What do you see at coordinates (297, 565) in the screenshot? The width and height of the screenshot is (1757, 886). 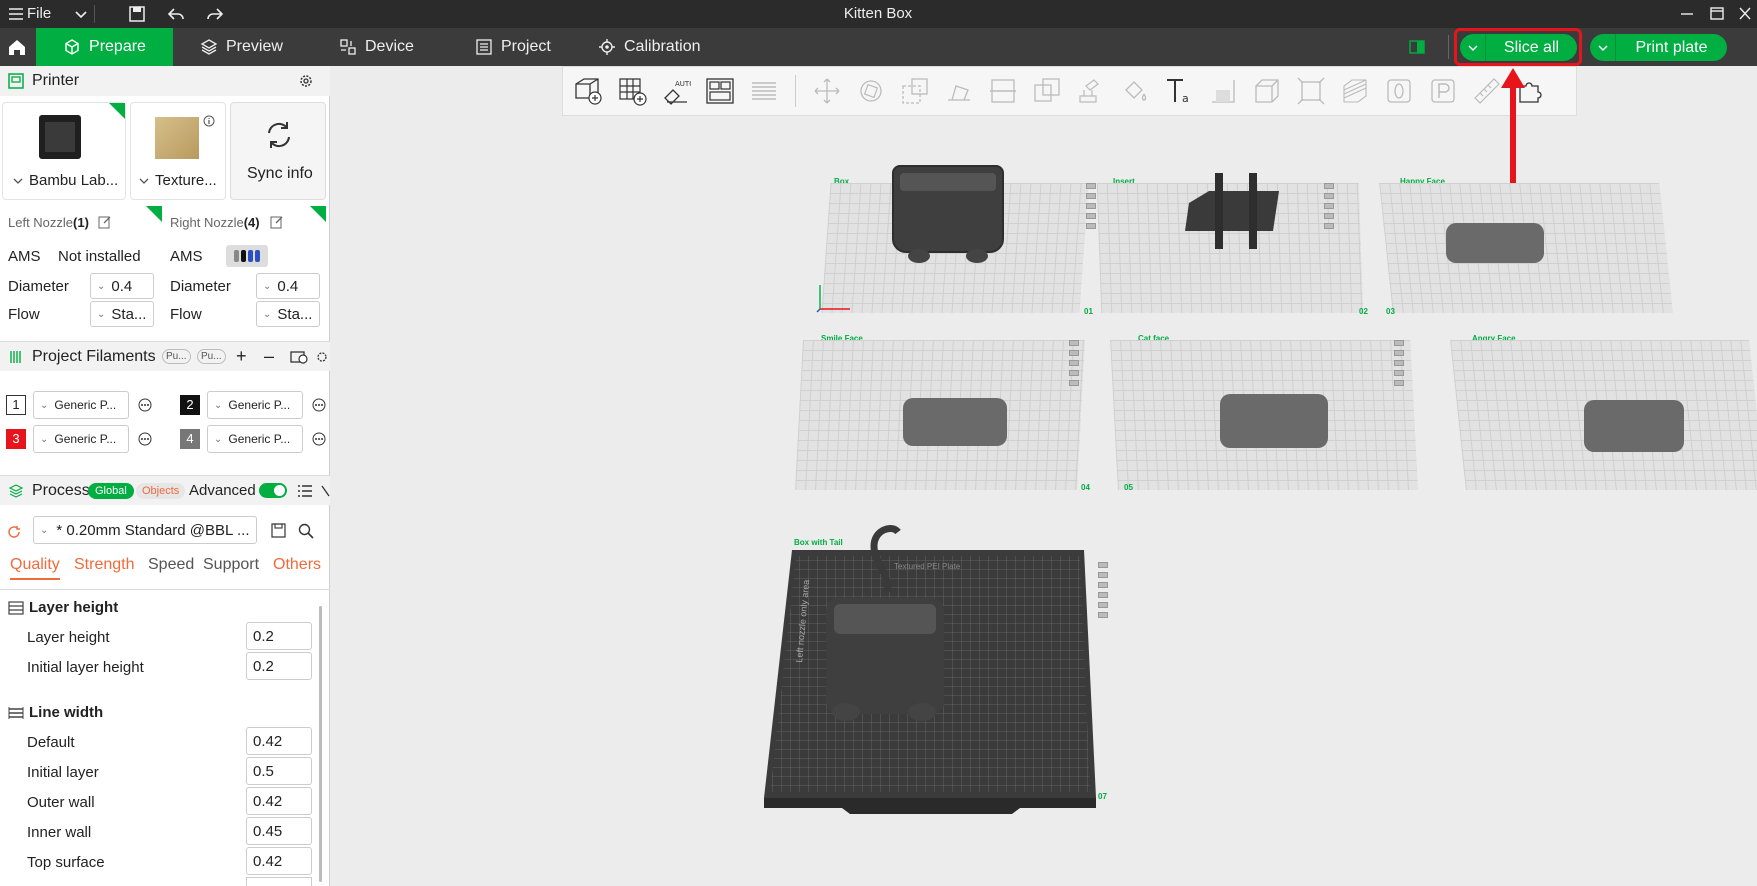 I see `subtab-others: Others` at bounding box center [297, 565].